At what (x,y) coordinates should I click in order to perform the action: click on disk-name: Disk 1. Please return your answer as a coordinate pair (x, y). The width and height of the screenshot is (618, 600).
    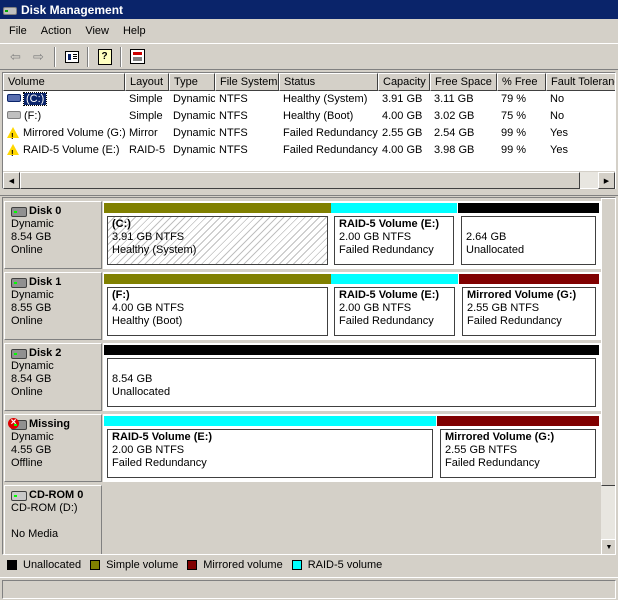
    Looking at the image, I should click on (45, 282).